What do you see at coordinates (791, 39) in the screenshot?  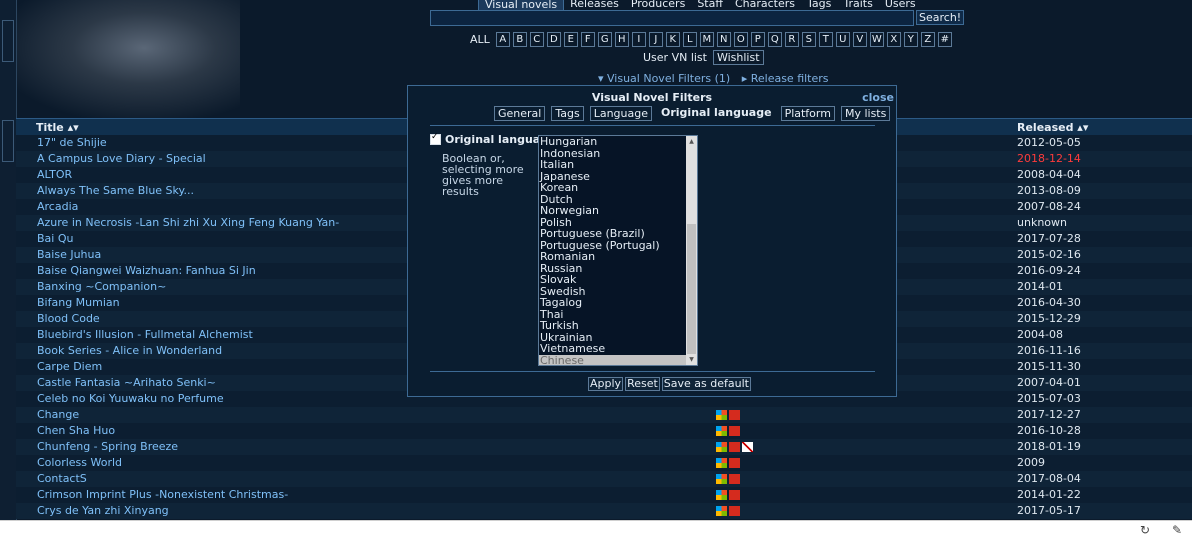 I see `alpha-letter-link: R` at bounding box center [791, 39].